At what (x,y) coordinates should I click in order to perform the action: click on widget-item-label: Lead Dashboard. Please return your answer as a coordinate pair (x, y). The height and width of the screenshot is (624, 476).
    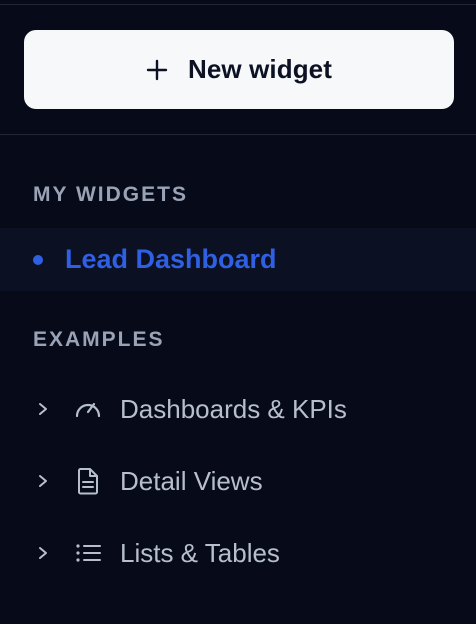
    Looking at the image, I should click on (171, 259).